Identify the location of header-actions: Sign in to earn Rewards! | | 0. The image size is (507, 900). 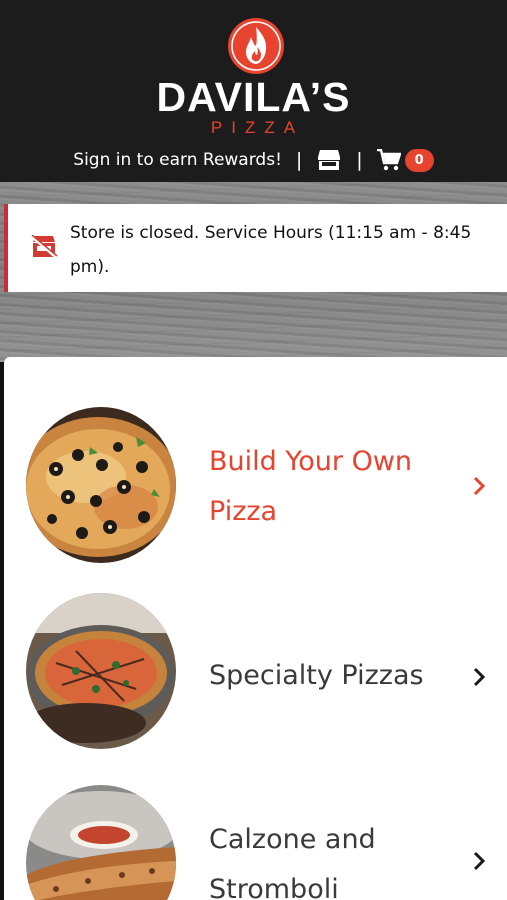
(253, 160).